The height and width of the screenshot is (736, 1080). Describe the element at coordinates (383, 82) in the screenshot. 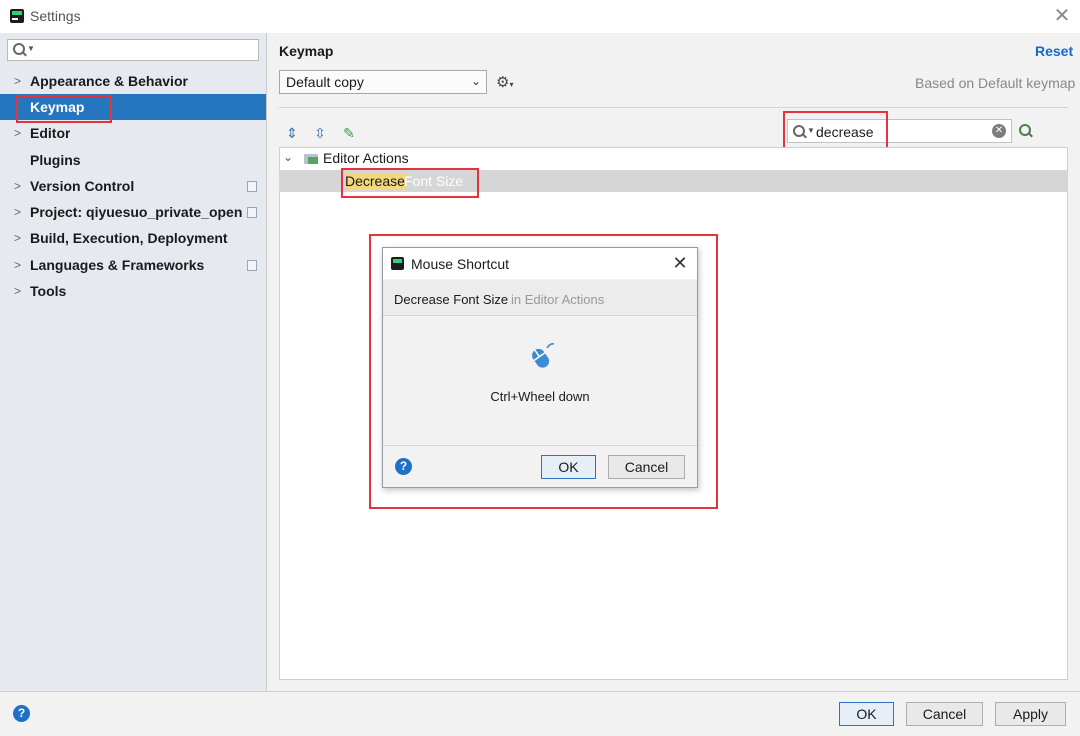

I see `keymap-select: Default copy ⌄` at that location.